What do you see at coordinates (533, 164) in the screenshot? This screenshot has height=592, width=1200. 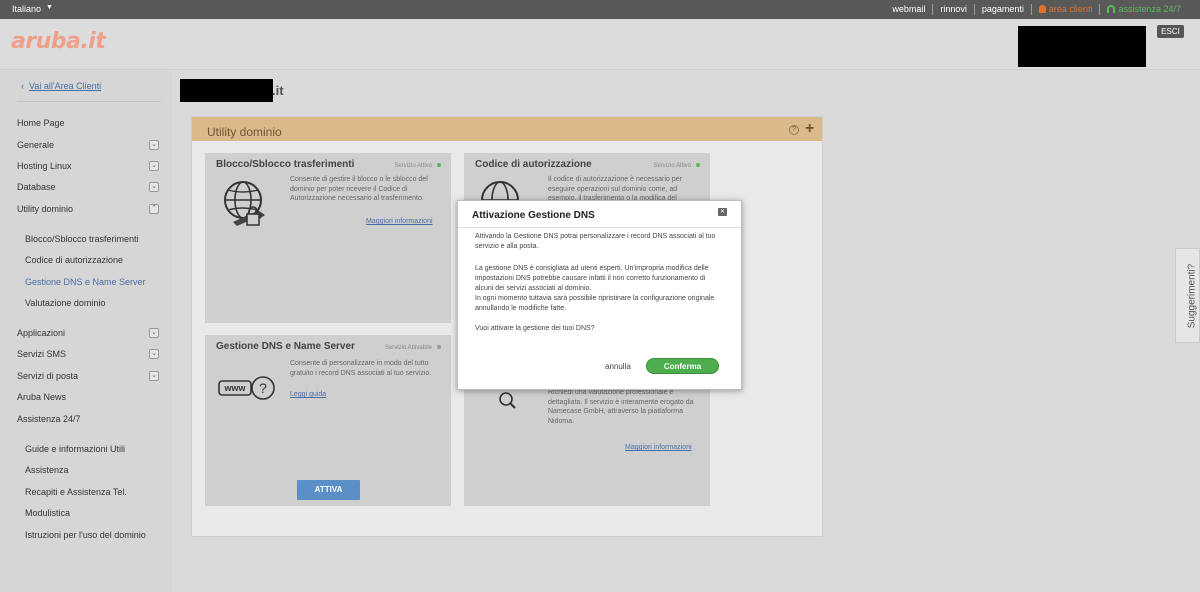 I see `card-title: Codice di autorizzazione` at bounding box center [533, 164].